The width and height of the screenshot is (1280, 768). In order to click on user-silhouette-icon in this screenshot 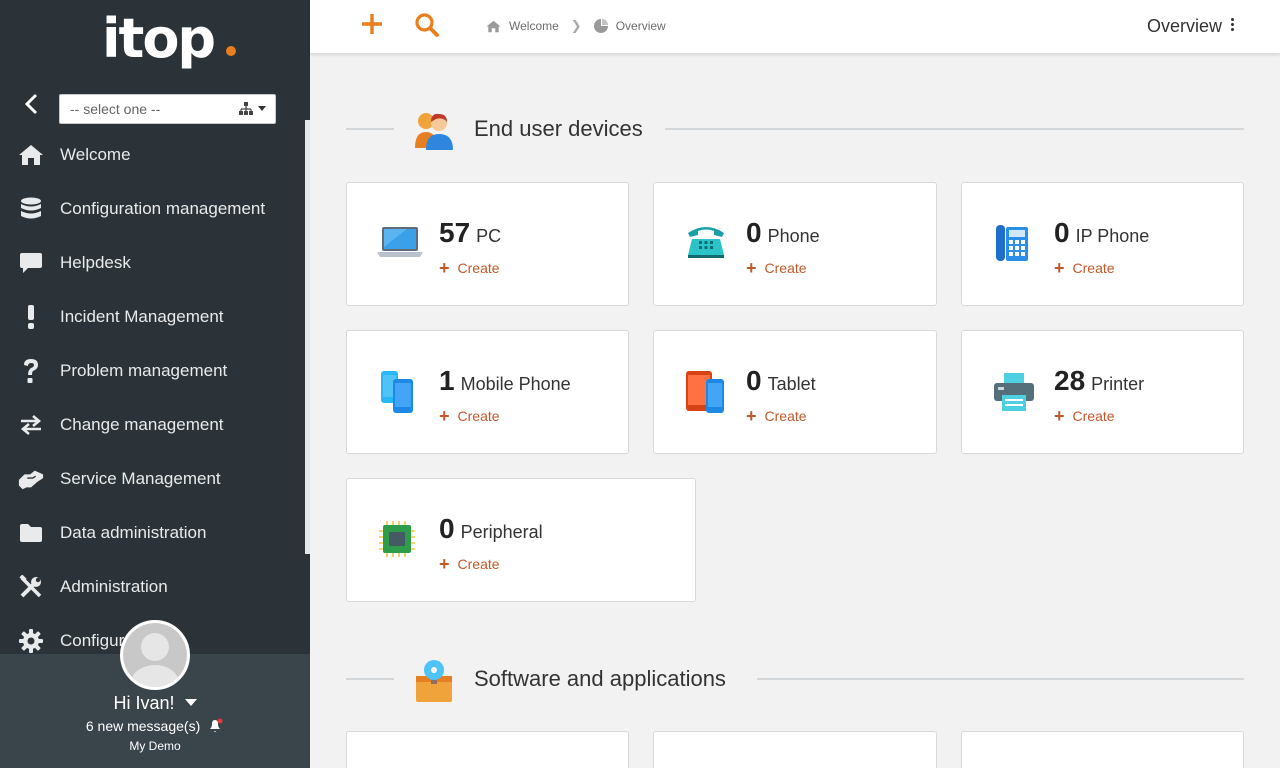, I will do `click(155, 660)`.